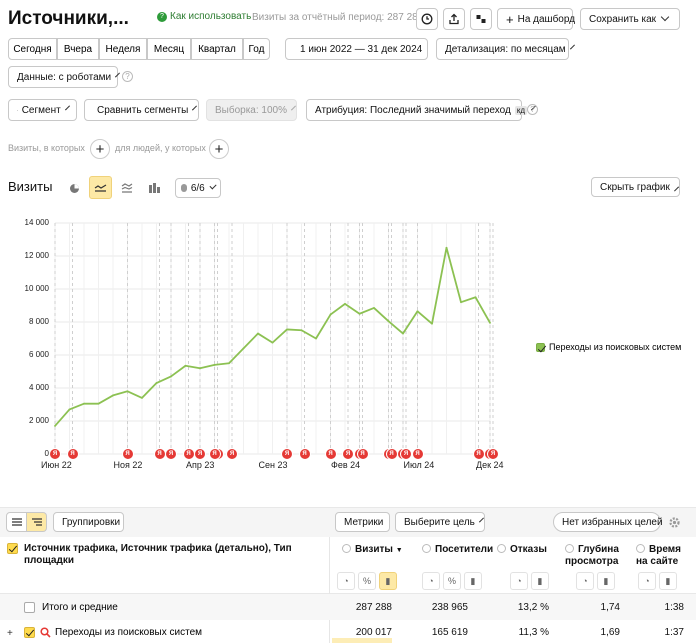  What do you see at coordinates (198, 188) in the screenshot?
I see `series-counter-dropdown: 6/6` at bounding box center [198, 188].